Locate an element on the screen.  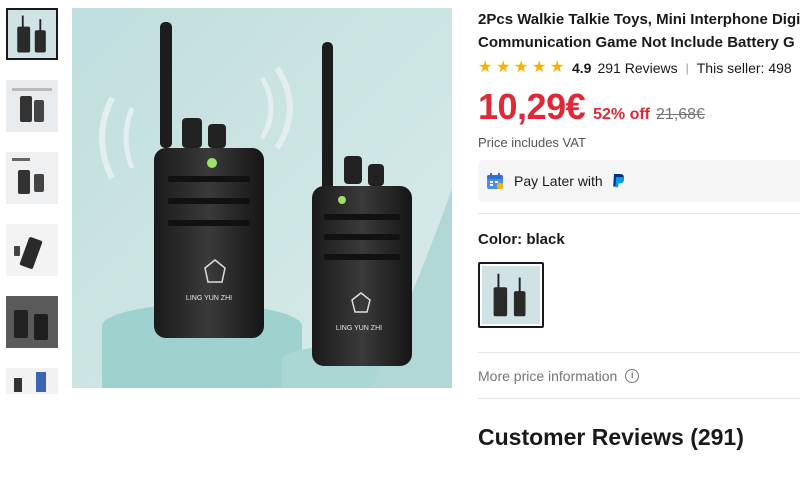
swatch-image is located at coordinates (511, 295).